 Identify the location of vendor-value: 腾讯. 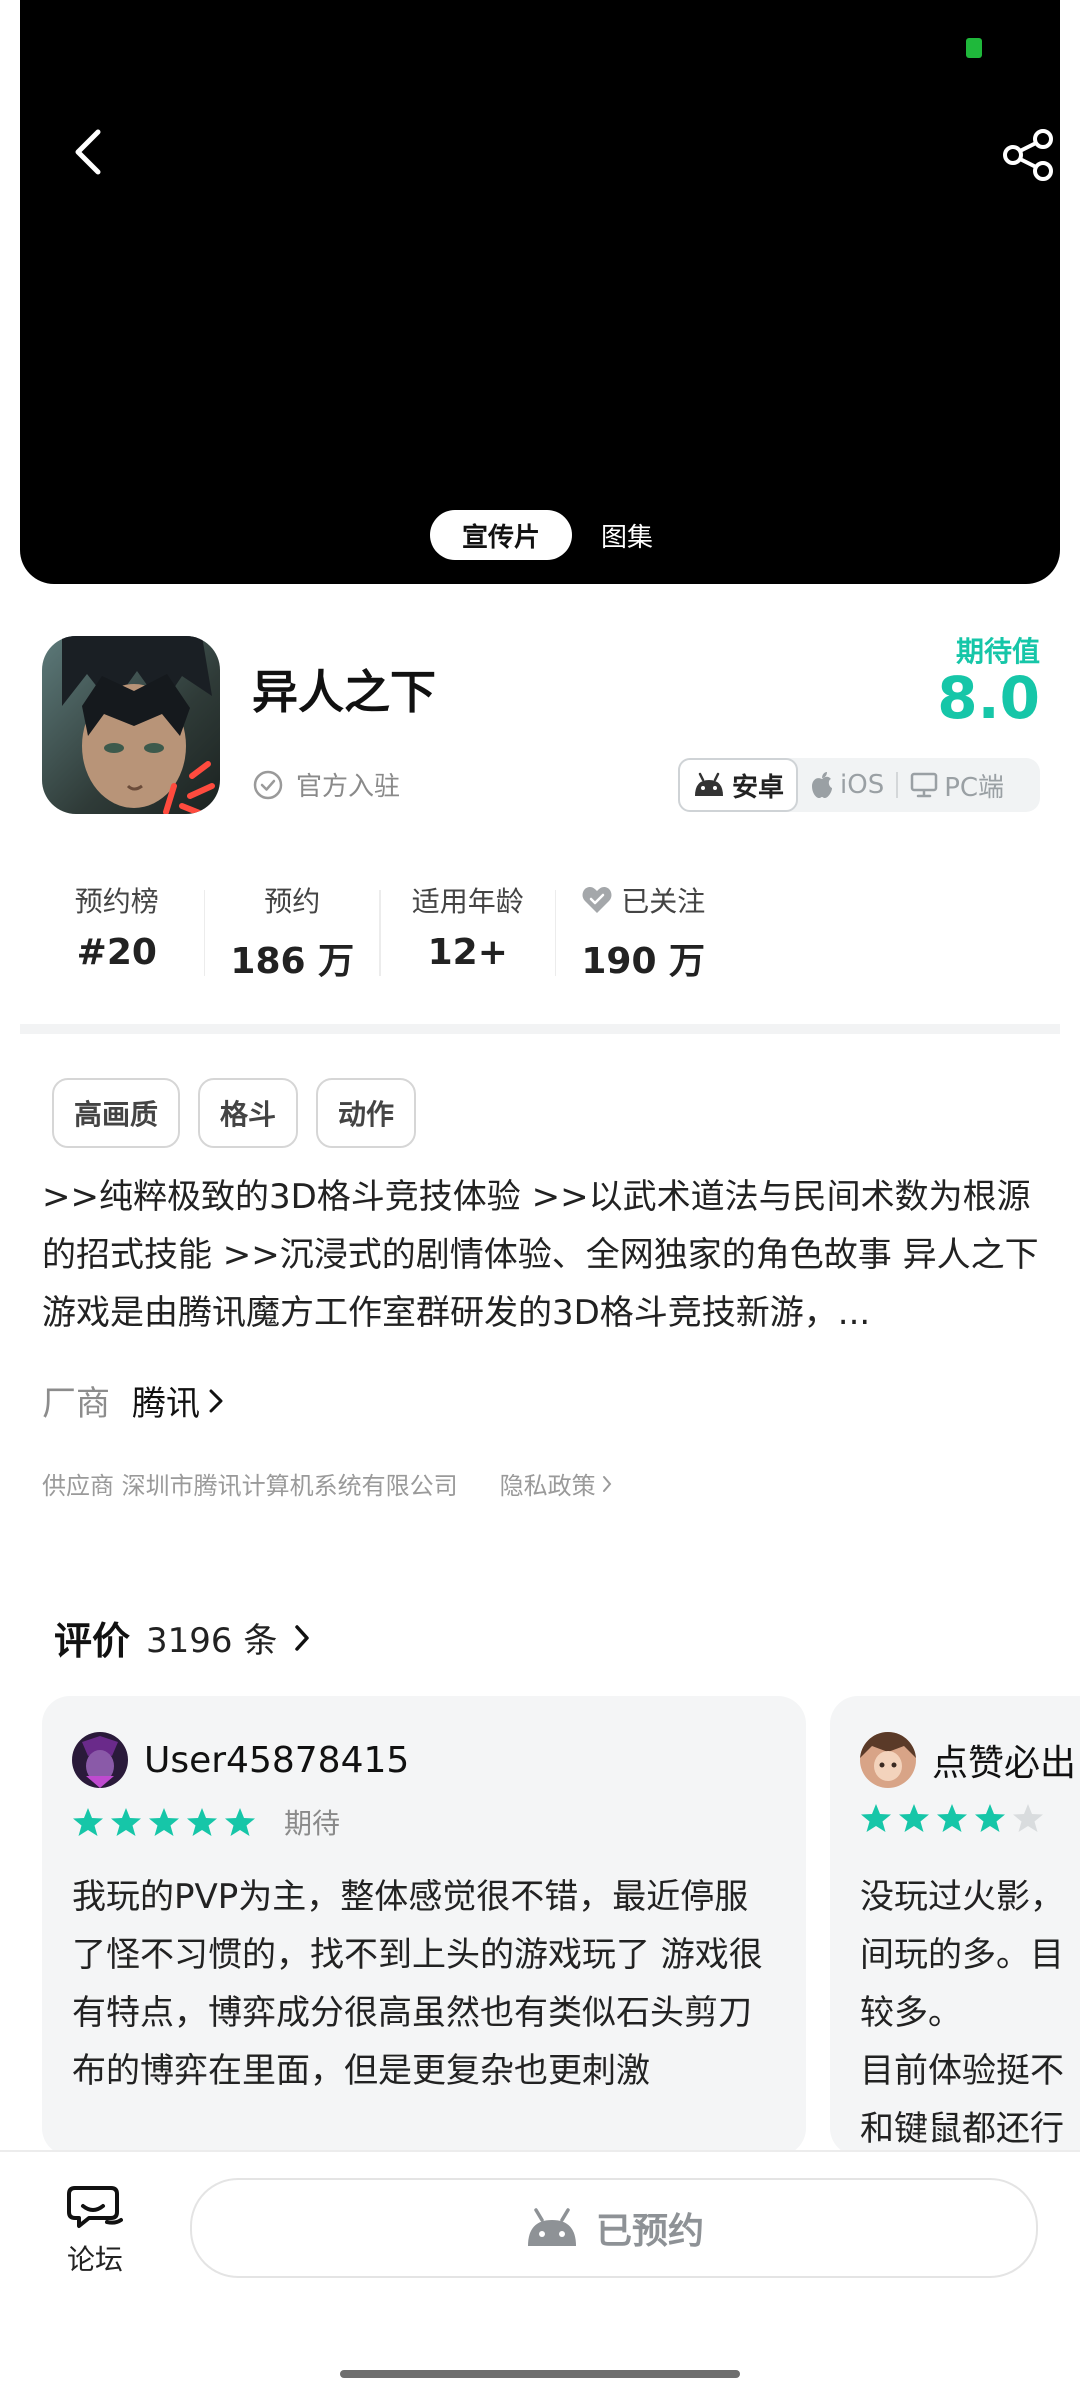
(178, 1400).